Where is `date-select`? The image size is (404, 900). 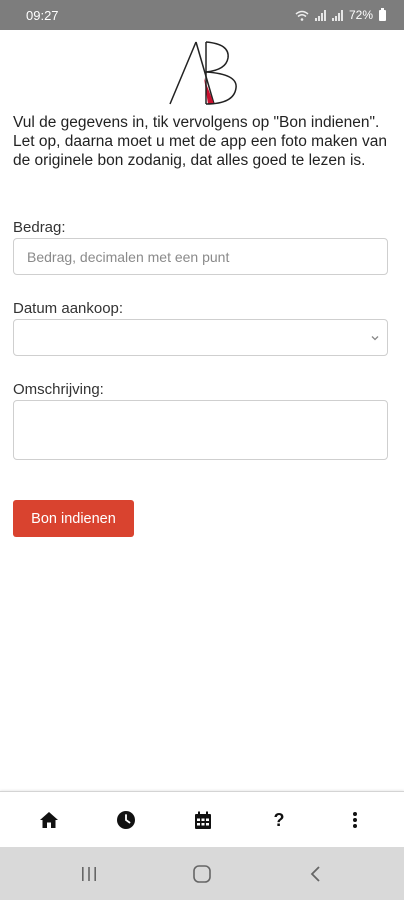 date-select is located at coordinates (200, 337).